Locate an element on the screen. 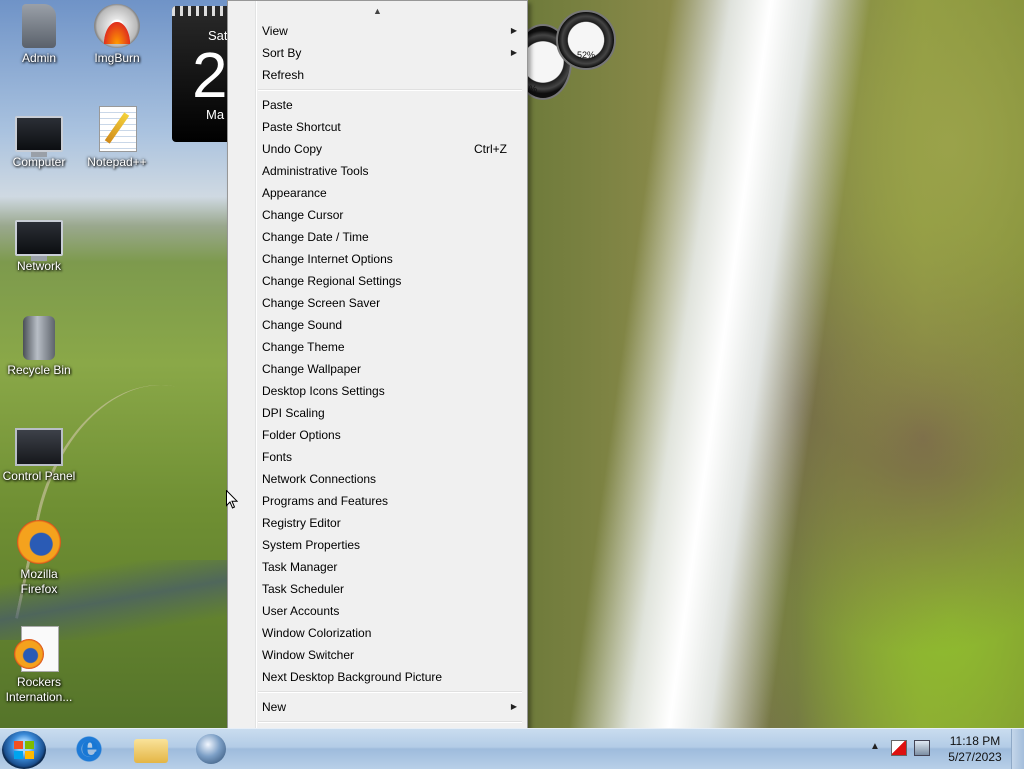 Image resolution: width=1024 pixels, height=769 pixels. menu-item-label: Registry Editor is located at coordinates (301, 523).